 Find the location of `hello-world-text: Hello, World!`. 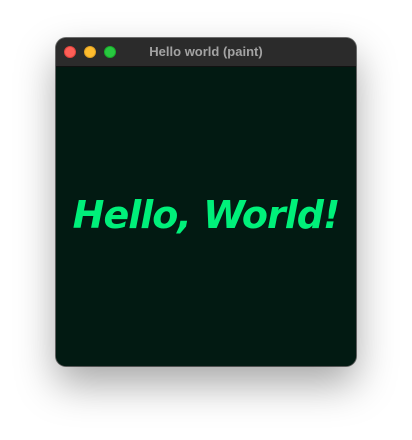

hello-world-text: Hello, World! is located at coordinates (206, 215).